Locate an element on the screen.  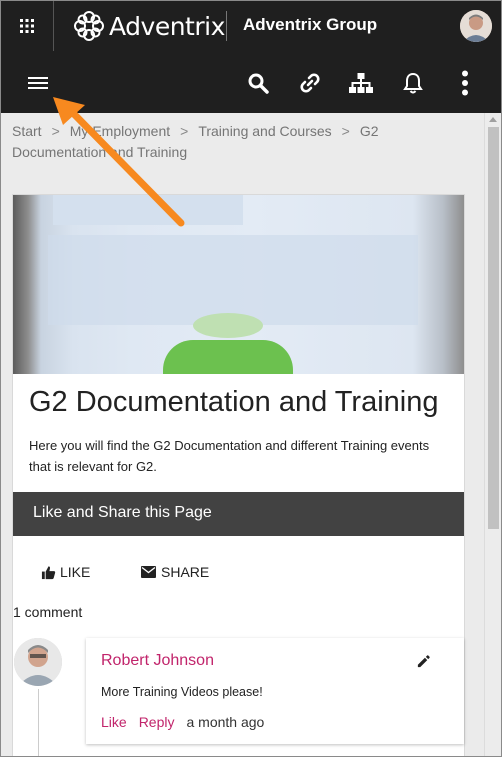
sitemap-icon is located at coordinates (361, 83).